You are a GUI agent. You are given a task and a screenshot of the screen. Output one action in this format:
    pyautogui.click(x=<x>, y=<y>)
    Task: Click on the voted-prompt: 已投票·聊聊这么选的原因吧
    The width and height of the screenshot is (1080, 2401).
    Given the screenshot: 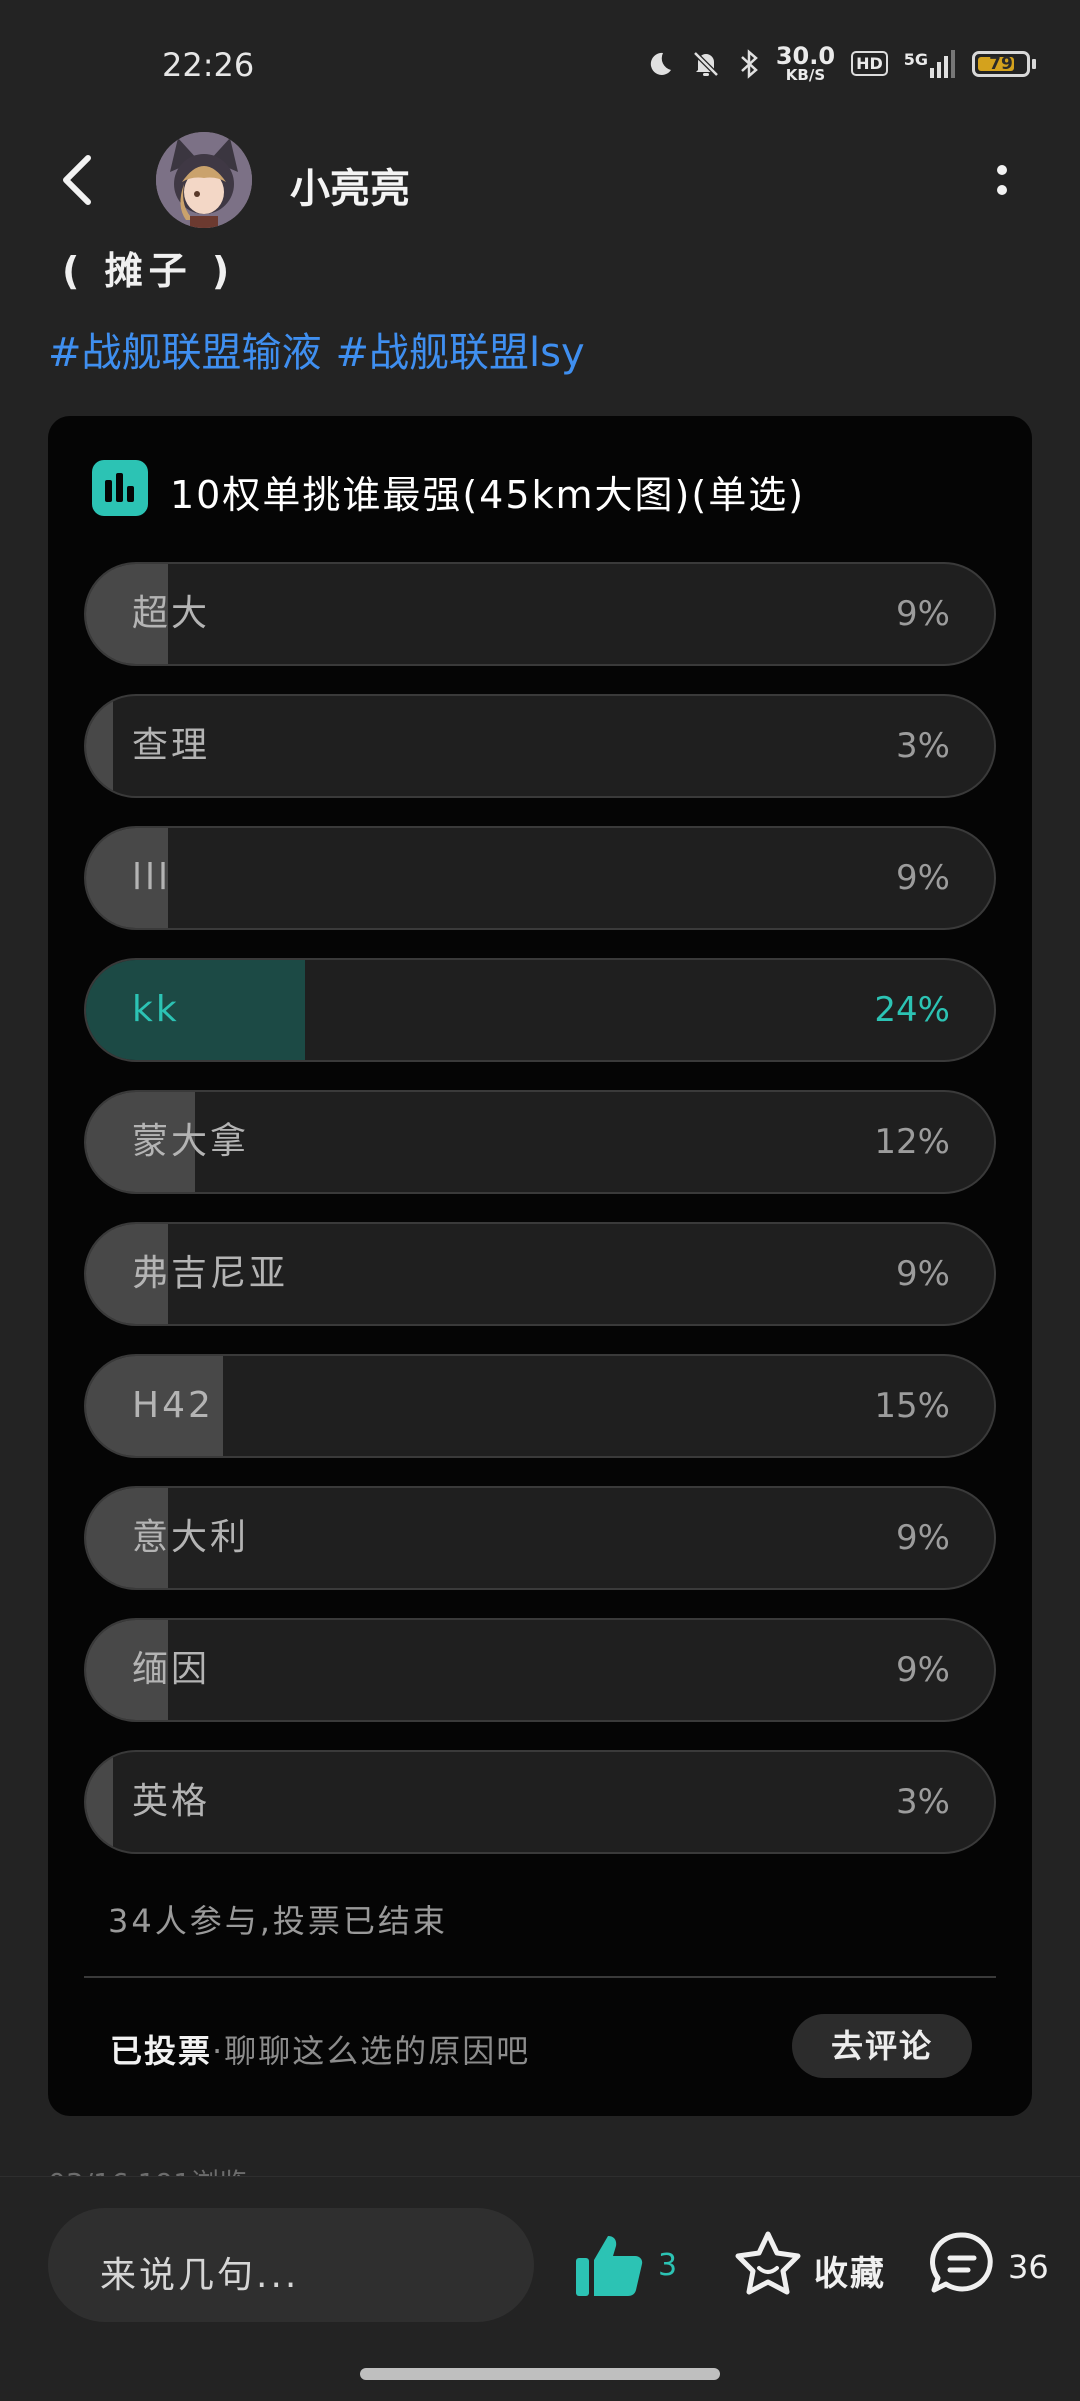 What is the action you would take?
    pyautogui.click(x=320, y=2049)
    